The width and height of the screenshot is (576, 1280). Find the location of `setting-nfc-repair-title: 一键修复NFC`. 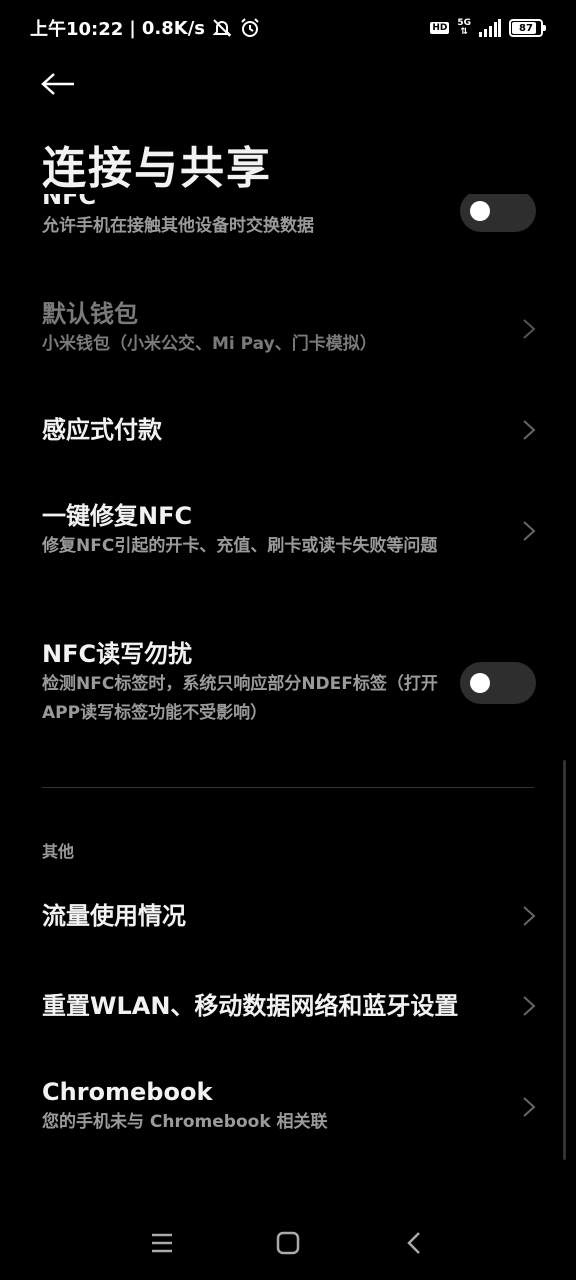

setting-nfc-repair-title: 一键修复NFC is located at coordinates (117, 516).